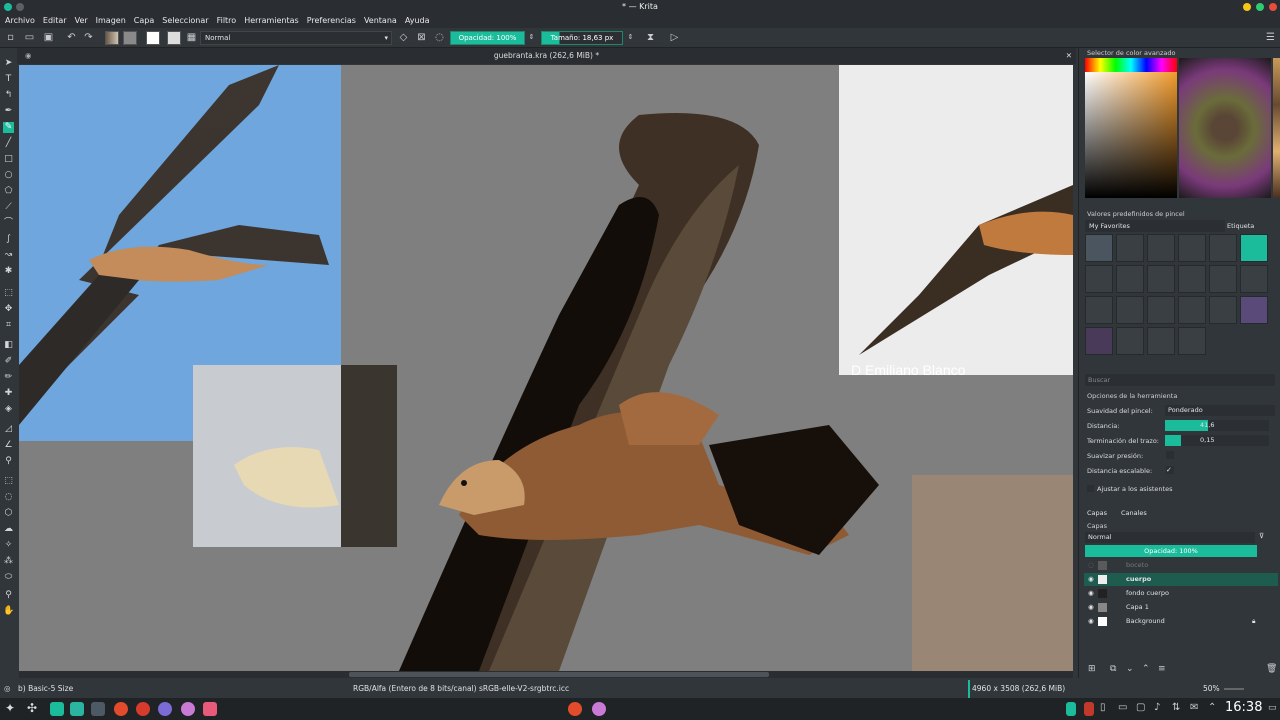 The width and height of the screenshot is (1280, 720). Describe the element at coordinates (1194, 707) in the screenshot. I see `tray-notifications-icon: ✉` at that location.